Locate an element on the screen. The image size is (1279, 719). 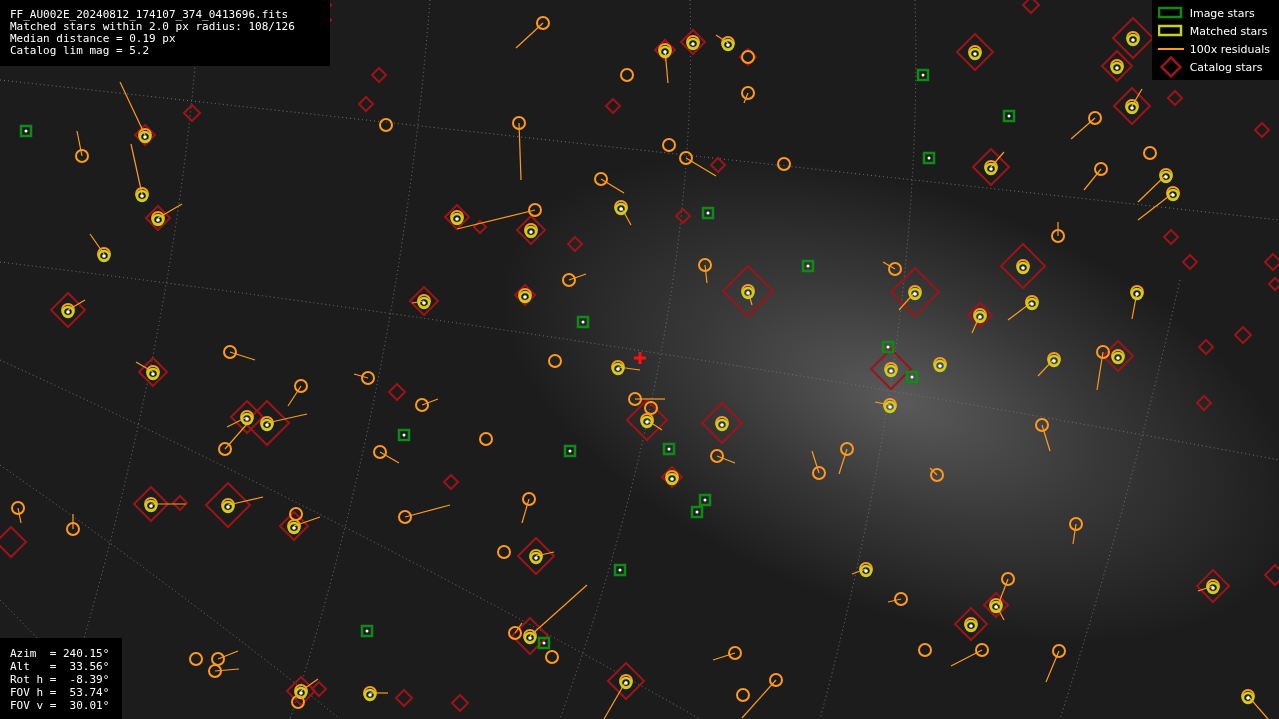
info-text: Median distance = 0.19 px is located at coordinates (93, 39).